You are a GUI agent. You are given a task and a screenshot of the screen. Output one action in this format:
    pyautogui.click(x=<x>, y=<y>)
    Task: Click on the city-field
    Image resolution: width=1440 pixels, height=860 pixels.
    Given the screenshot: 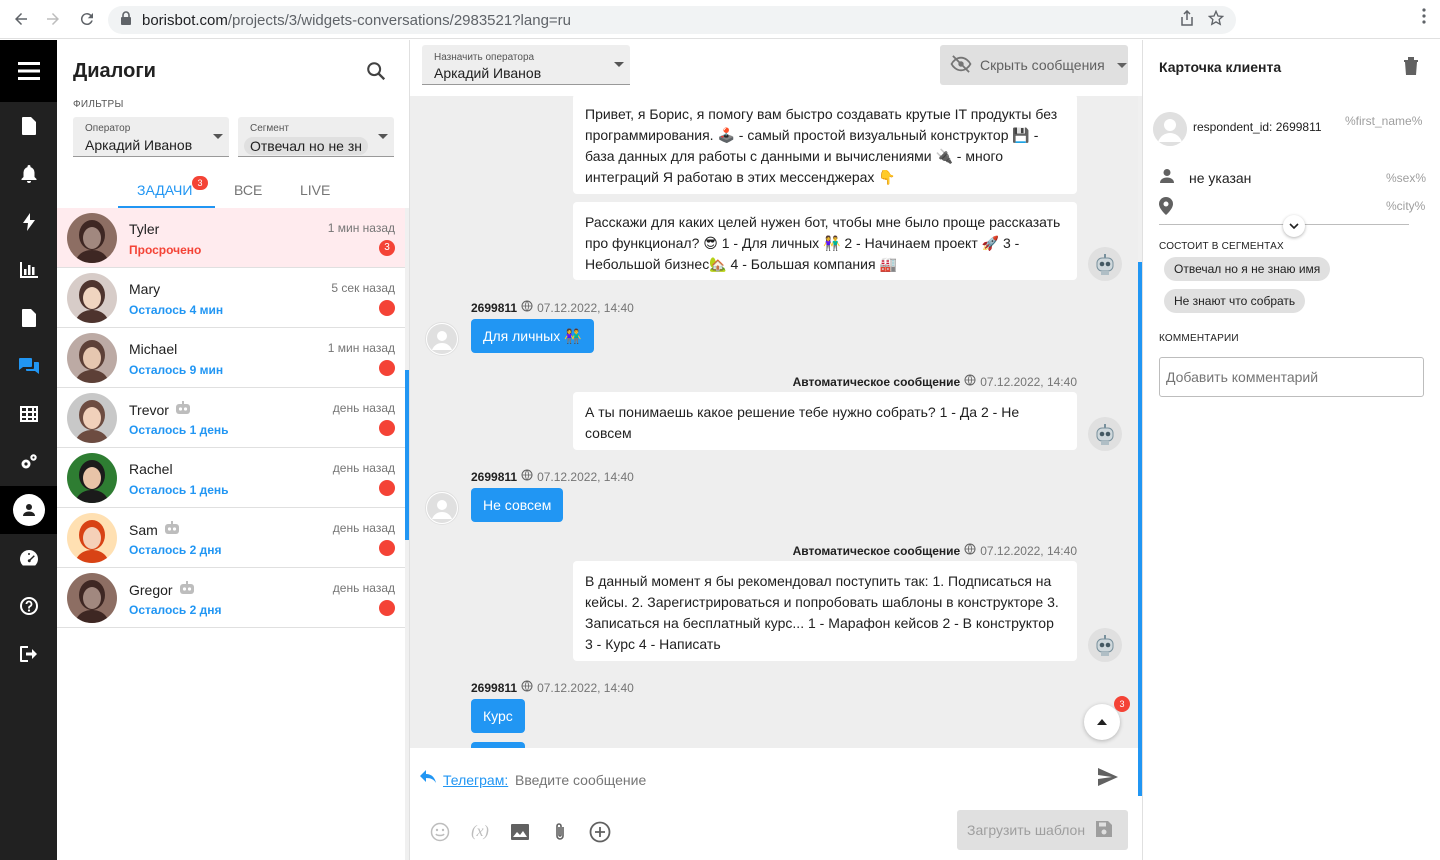 What is the action you would take?
    pyautogui.click(x=1166, y=207)
    